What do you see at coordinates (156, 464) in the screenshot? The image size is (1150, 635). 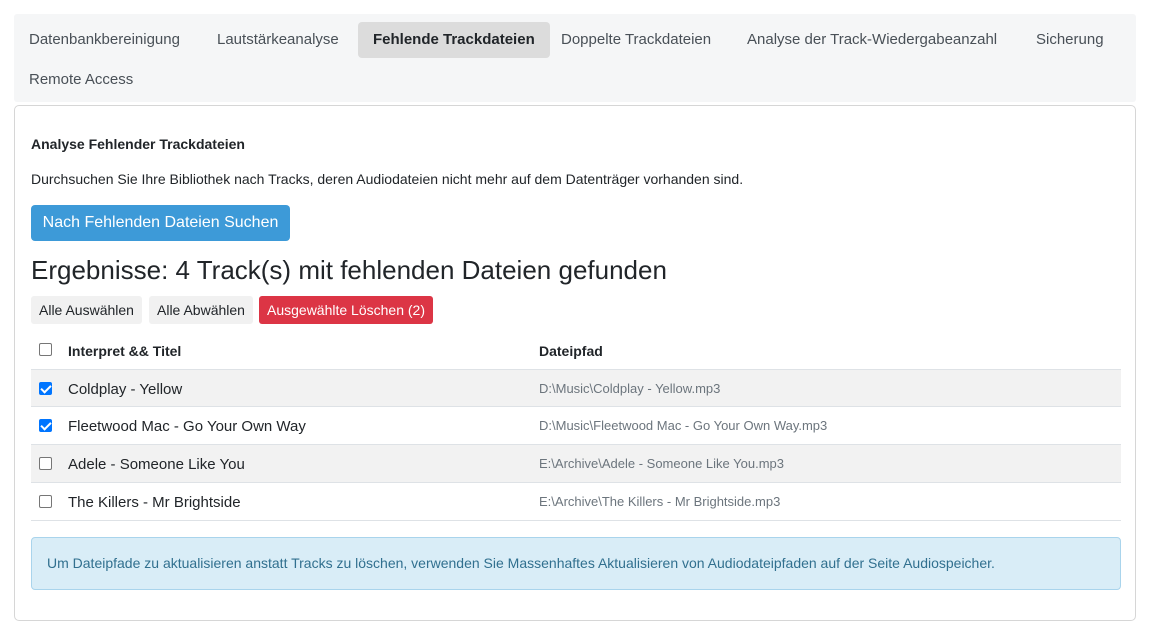 I see `row-title: Adele - Someone Like You` at bounding box center [156, 464].